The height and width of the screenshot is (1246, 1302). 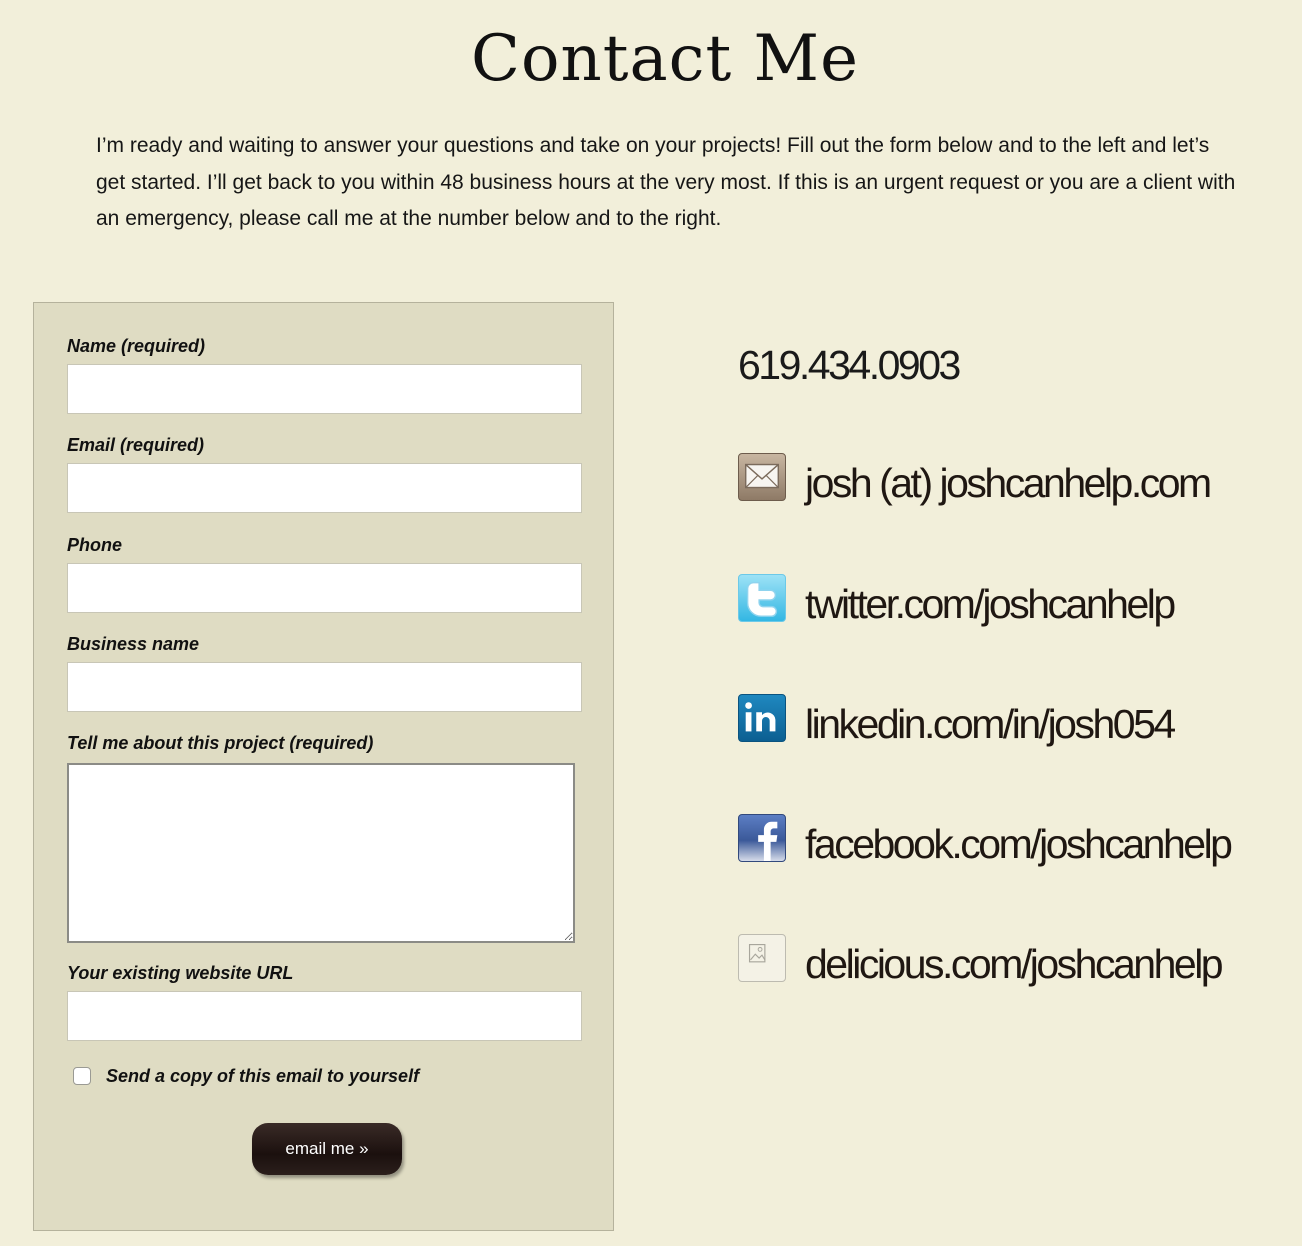 What do you see at coordinates (95, 545) in the screenshot?
I see `phone-label: Phone` at bounding box center [95, 545].